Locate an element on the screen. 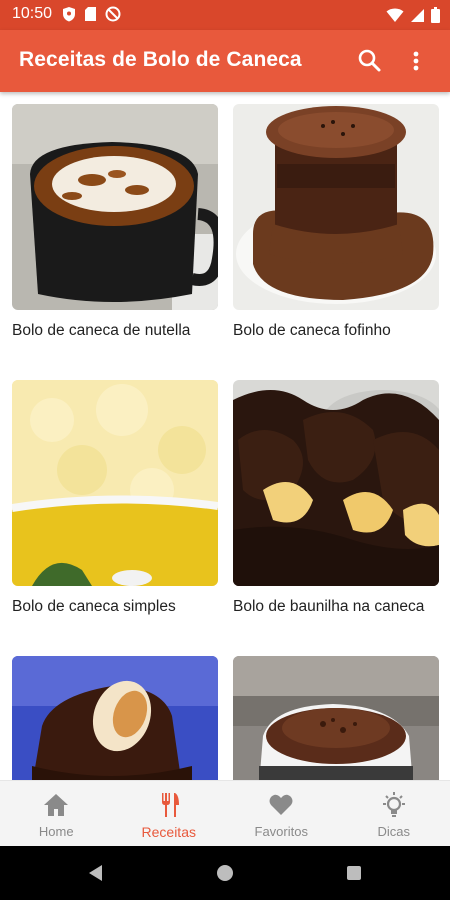 This screenshot has height=900, width=450. home-icon is located at coordinates (56, 805).